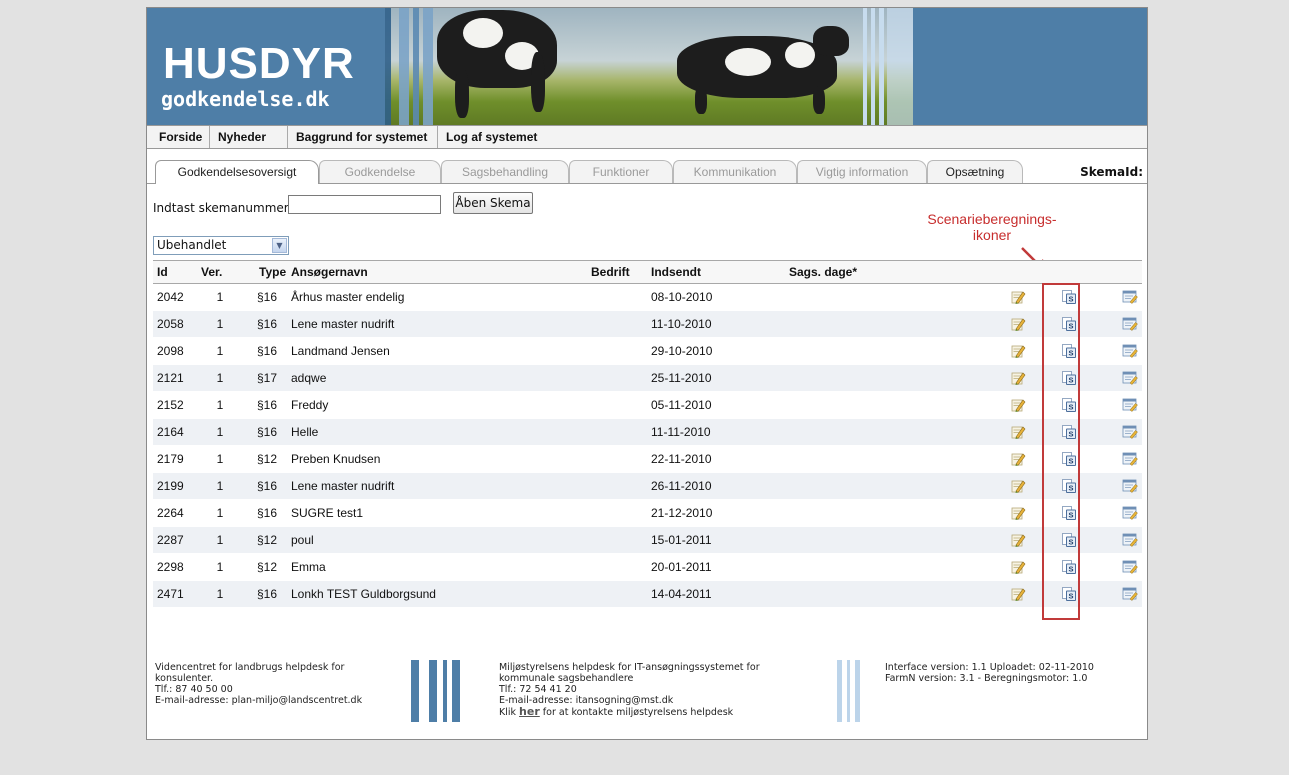  What do you see at coordinates (735, 171) in the screenshot?
I see `tab-kommunikation: Kommunikation` at bounding box center [735, 171].